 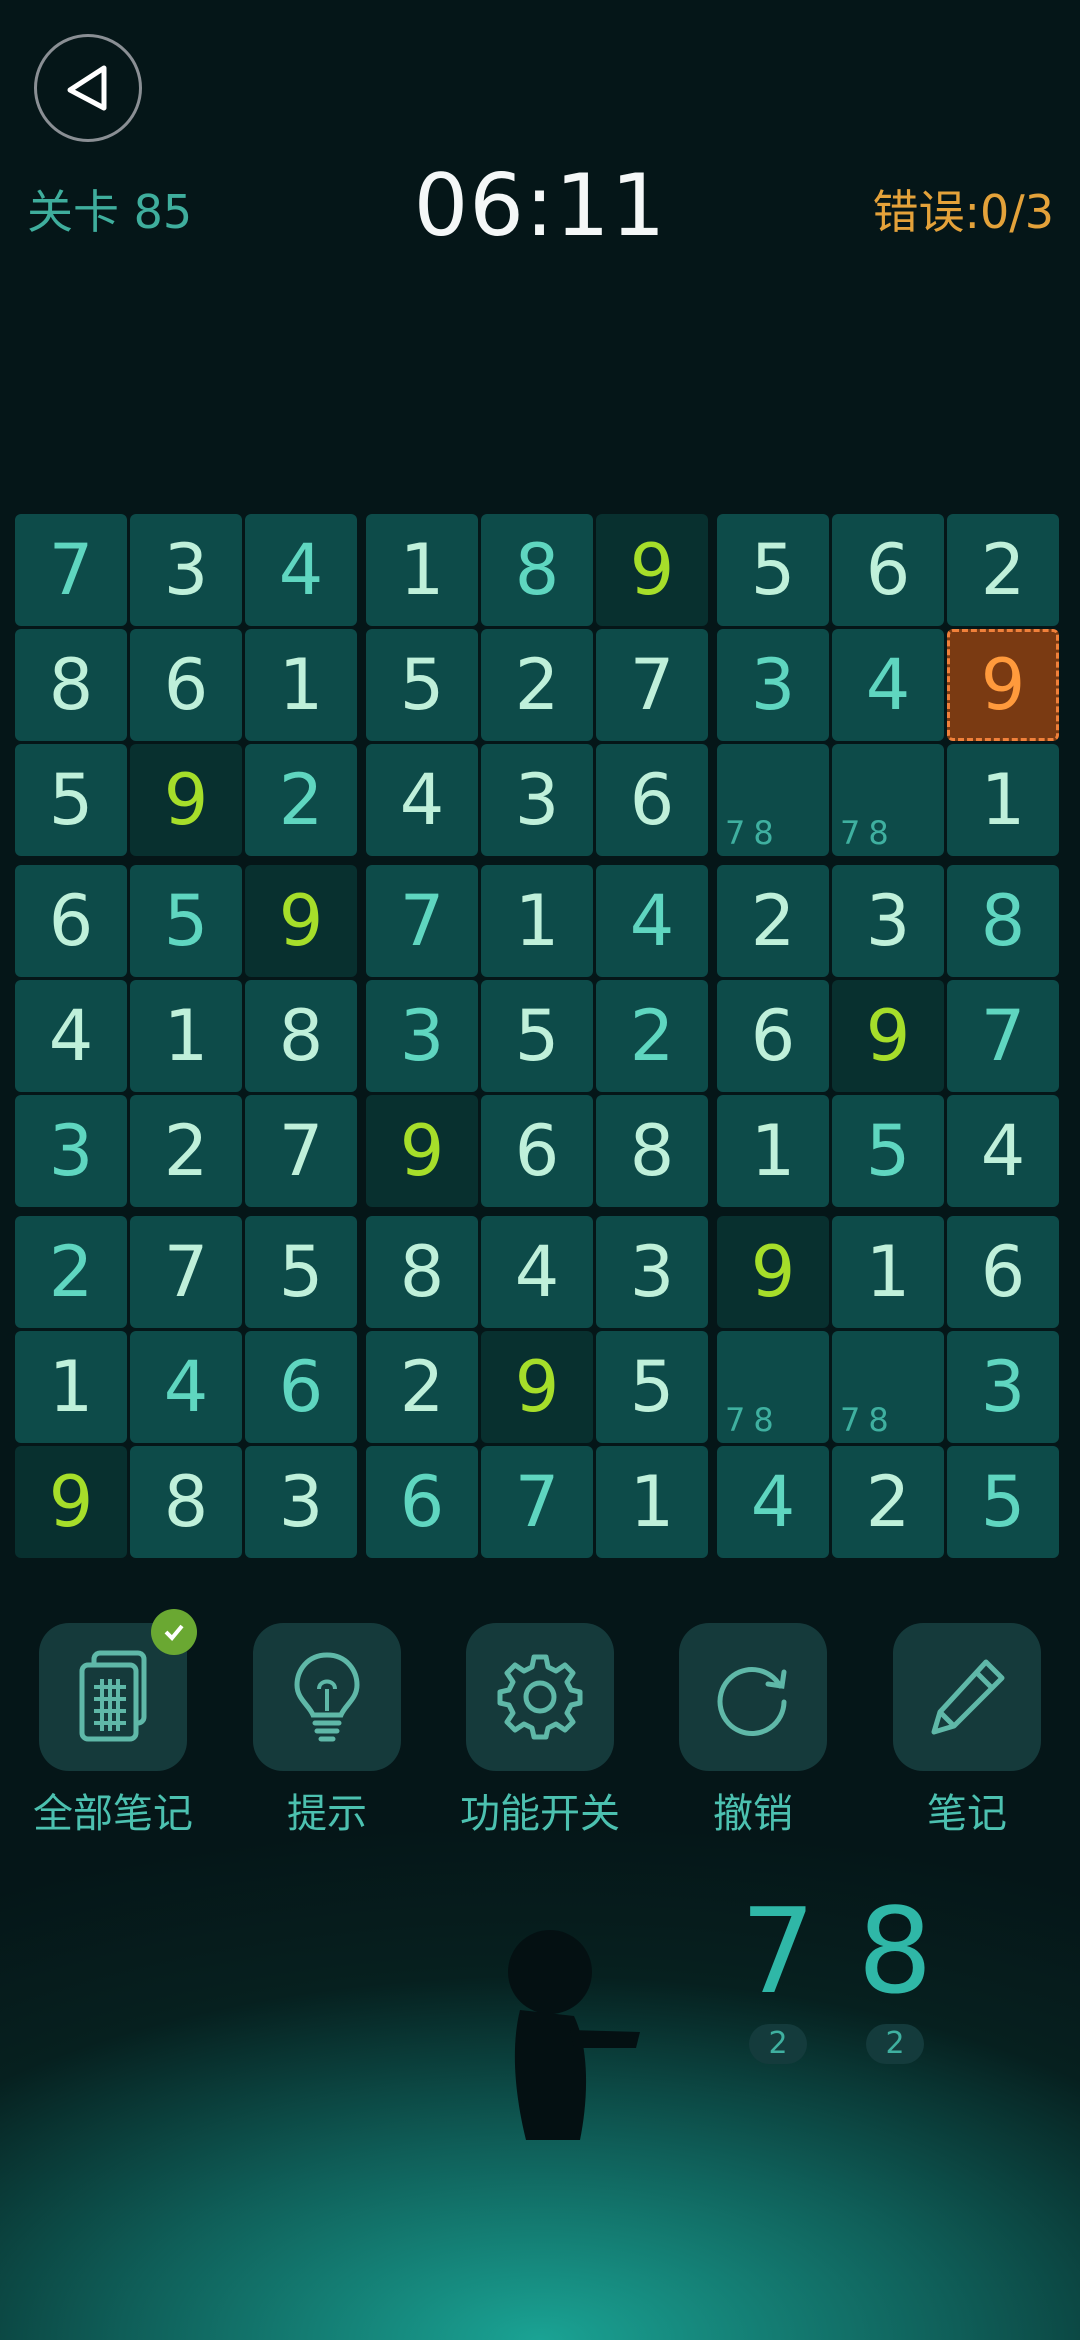 What do you see at coordinates (753, 1731) in the screenshot?
I see `undo-button: 撤销` at bounding box center [753, 1731].